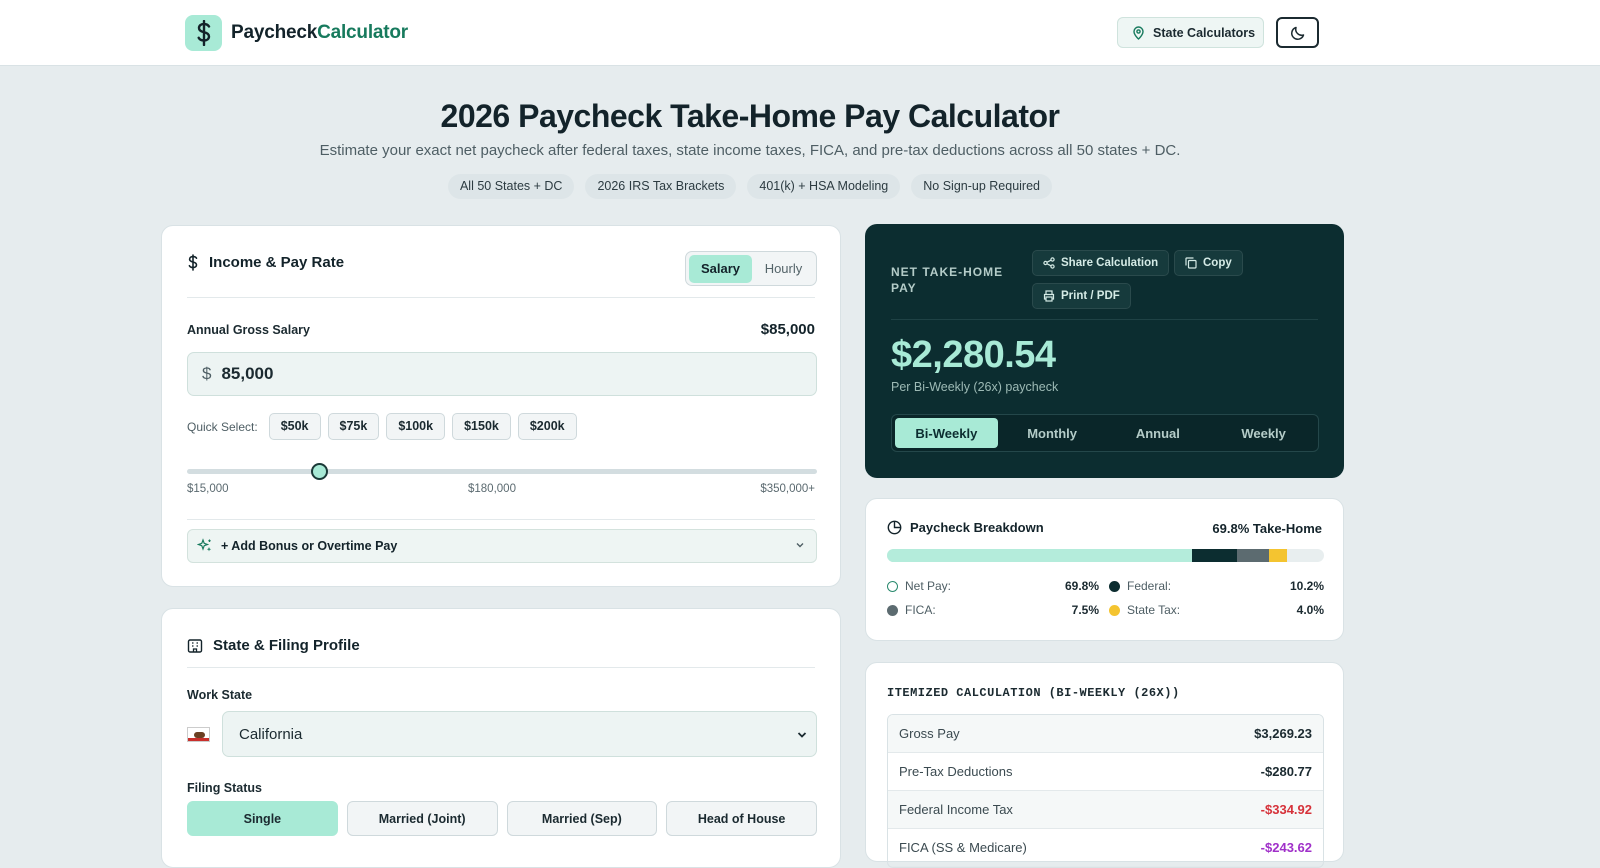 The height and width of the screenshot is (868, 1600). Describe the element at coordinates (1204, 32) in the screenshot. I see `state-calculators-label: State Calculators` at that location.